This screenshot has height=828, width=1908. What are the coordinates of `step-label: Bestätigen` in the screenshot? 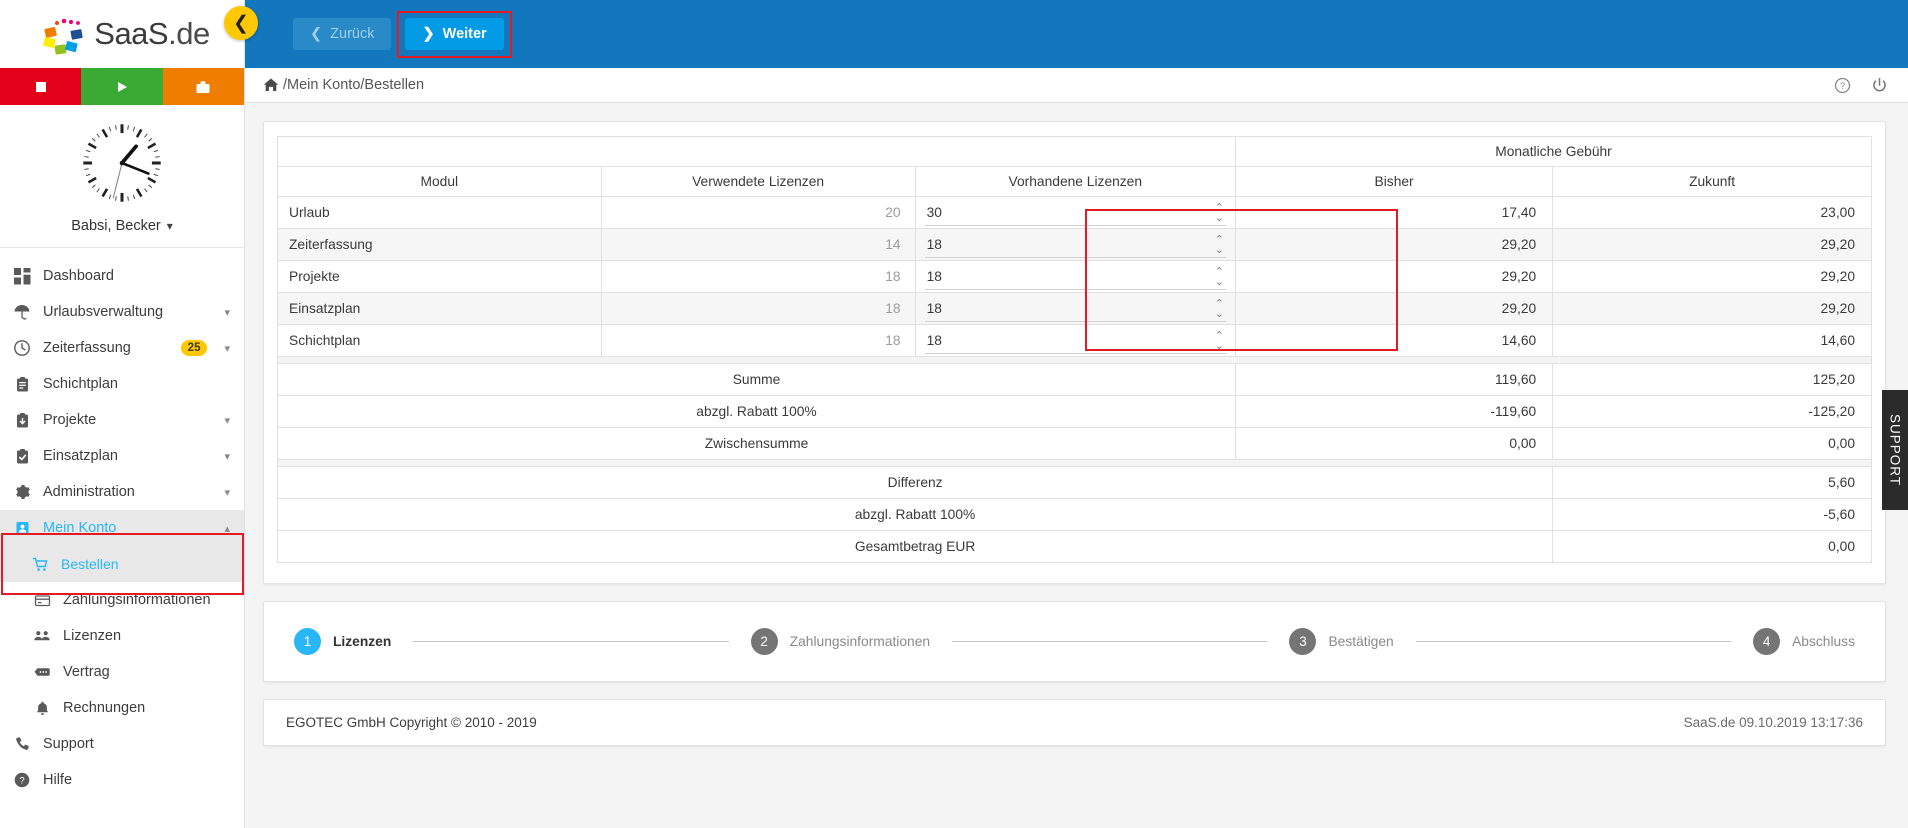 It's located at (1361, 641).